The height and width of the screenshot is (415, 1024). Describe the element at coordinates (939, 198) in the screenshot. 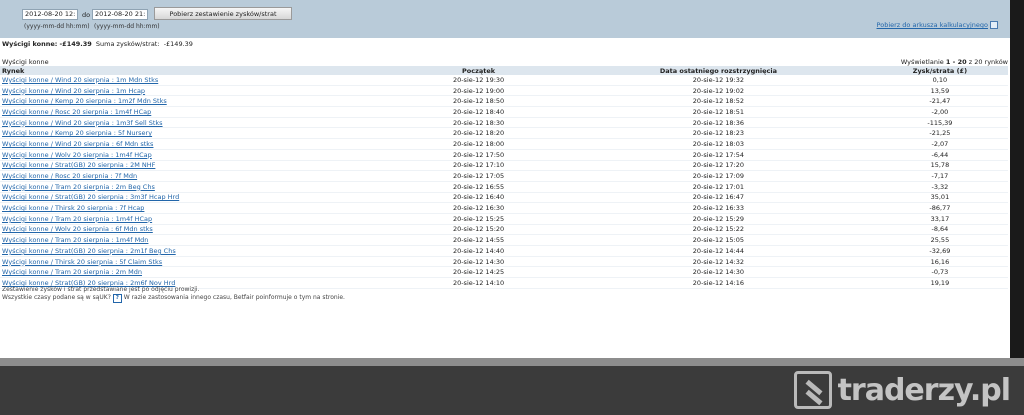

I see `pl-cell: 35,01` at that location.